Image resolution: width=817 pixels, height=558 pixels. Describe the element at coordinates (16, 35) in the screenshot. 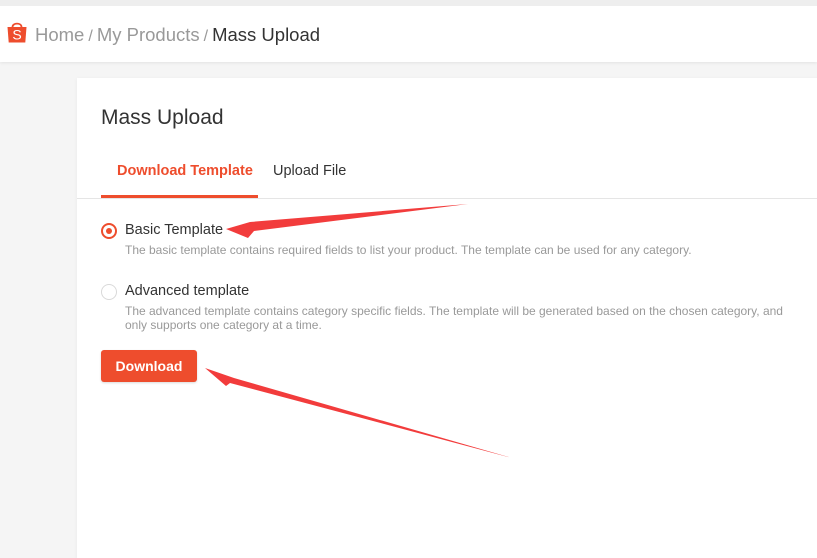

I see `svg-text: S` at that location.